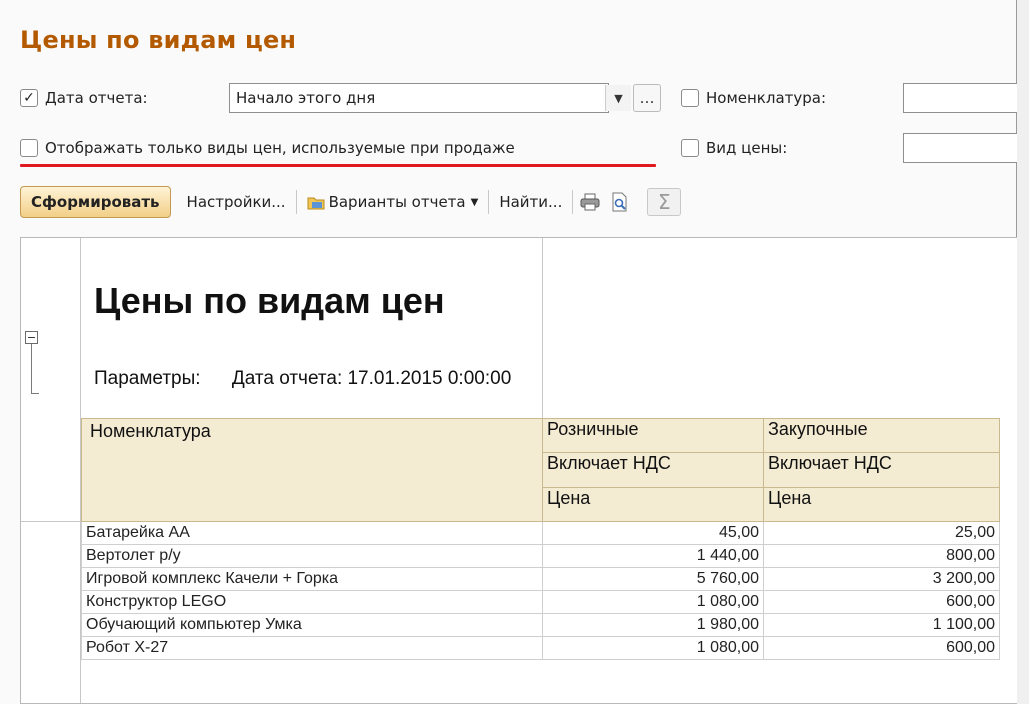  I want to click on sum-icon: Σ, so click(664, 202).